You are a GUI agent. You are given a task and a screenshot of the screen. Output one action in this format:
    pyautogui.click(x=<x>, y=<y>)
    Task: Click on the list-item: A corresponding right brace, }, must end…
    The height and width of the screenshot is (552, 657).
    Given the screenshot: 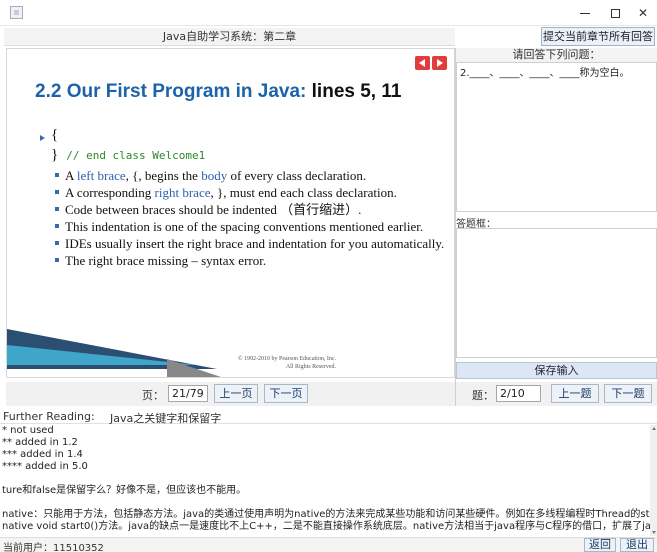 What is the action you would take?
    pyautogui.click(x=252, y=192)
    